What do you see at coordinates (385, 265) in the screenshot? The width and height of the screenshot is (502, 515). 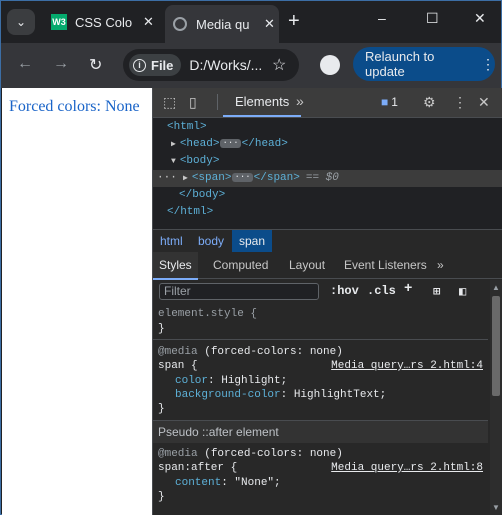 I see `tab-event-listeners: Event Listeners` at bounding box center [385, 265].